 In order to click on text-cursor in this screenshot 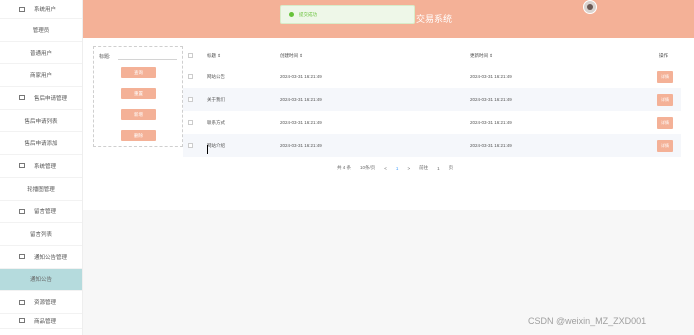, I will do `click(207, 149)`.